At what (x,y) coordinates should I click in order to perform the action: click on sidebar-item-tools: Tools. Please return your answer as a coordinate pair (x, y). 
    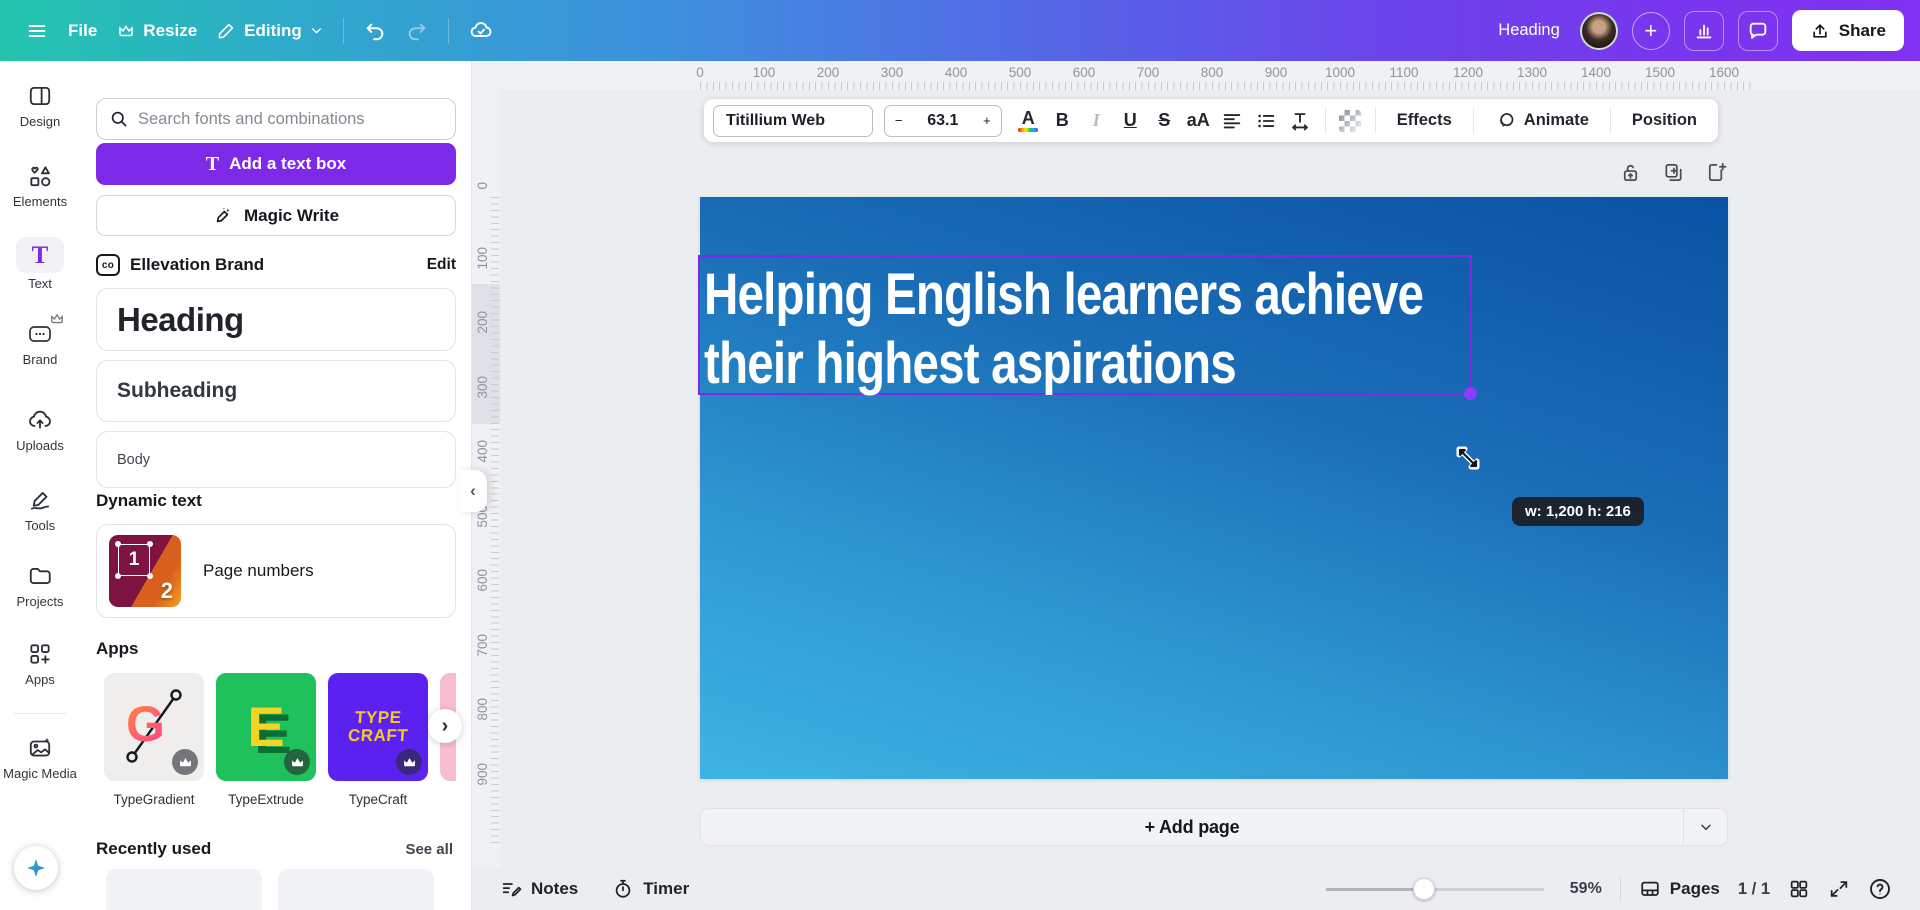
    Looking at the image, I should click on (40, 509).